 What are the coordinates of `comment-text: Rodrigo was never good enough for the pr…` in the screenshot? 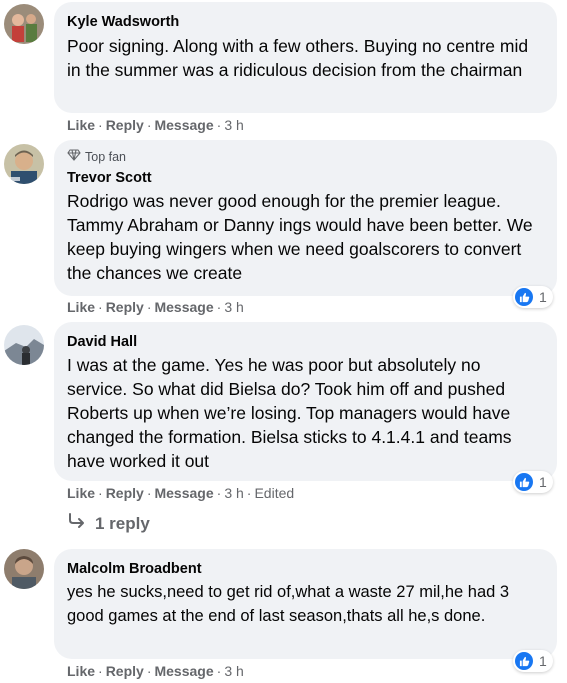 It's located at (300, 237).